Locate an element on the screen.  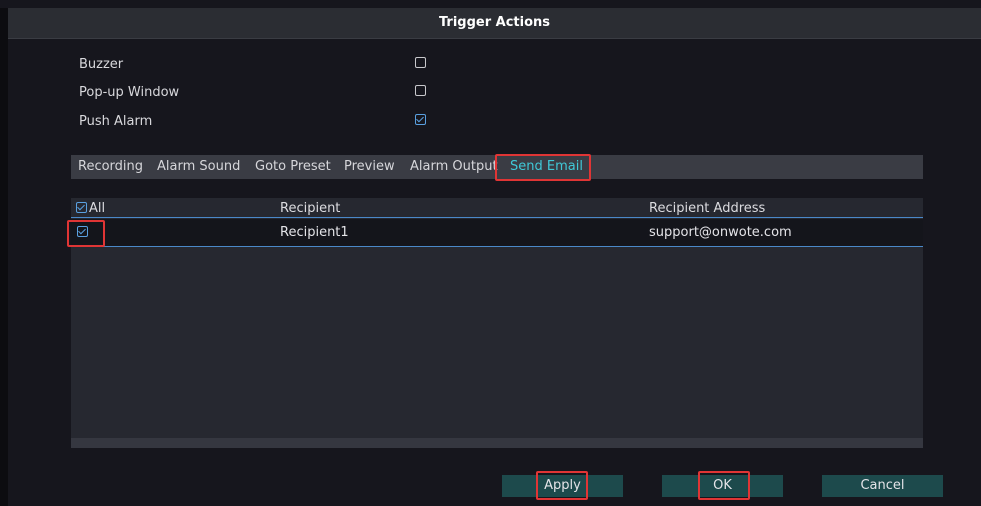
tab-alarm-output: Alarm Output is located at coordinates (454, 166).